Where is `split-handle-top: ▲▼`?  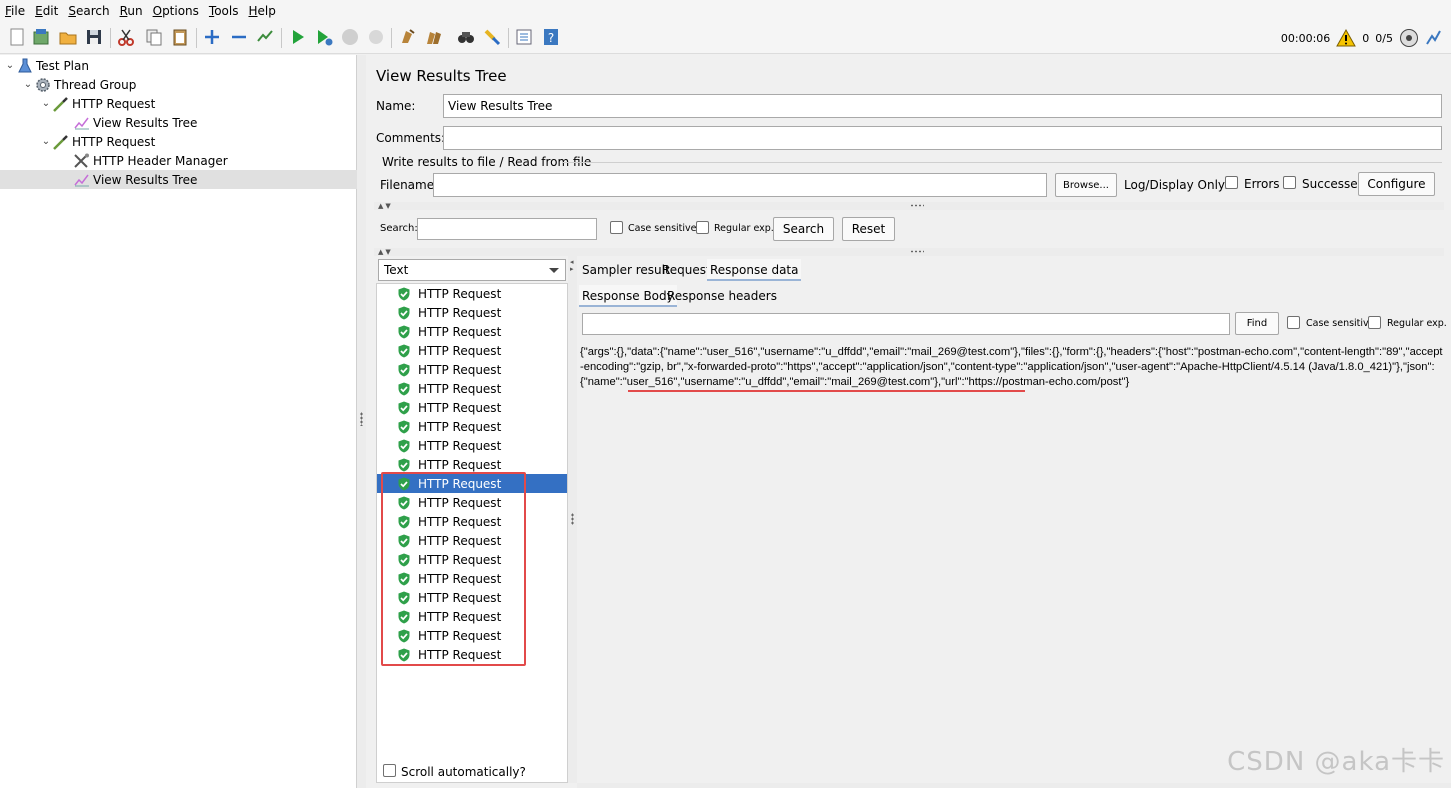
split-handle-top: ▲▼ is located at coordinates (909, 206).